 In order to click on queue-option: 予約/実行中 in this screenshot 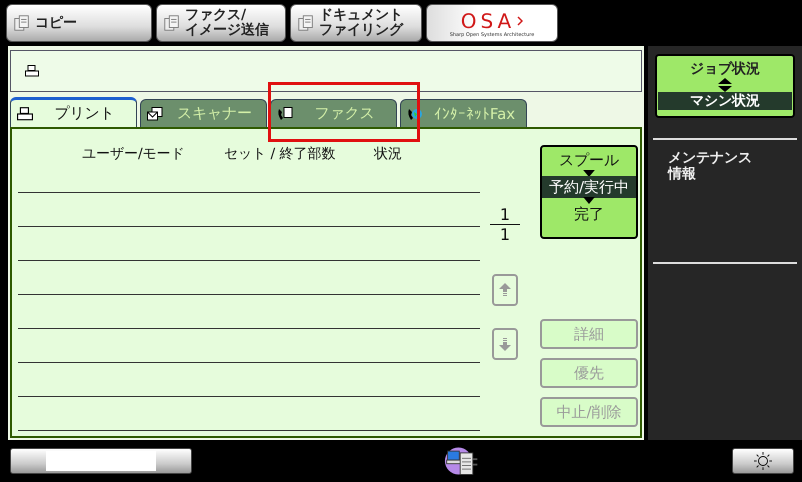, I will do `click(589, 187)`.